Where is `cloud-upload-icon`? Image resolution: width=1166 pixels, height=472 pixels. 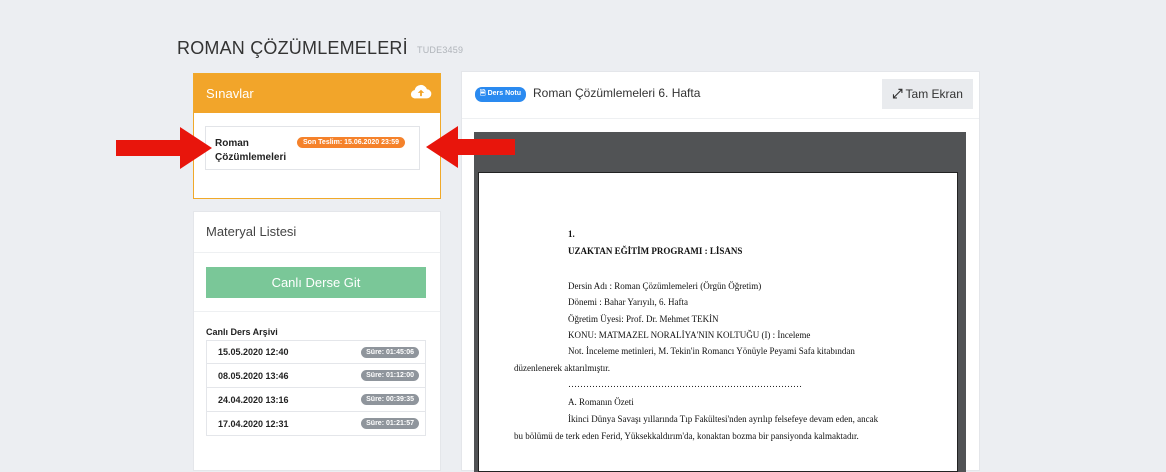
cloud-upload-icon is located at coordinates (421, 93).